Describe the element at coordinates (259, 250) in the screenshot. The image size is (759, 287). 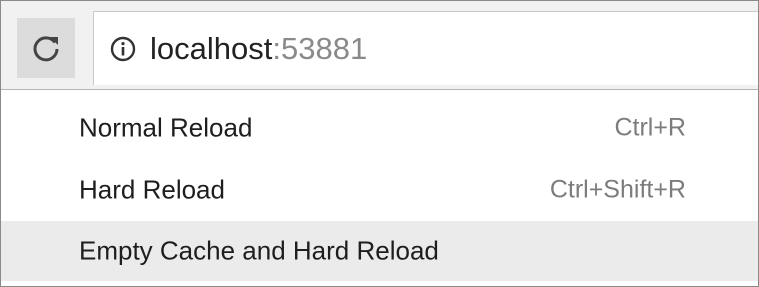
I see `menu-item-label: Empty Cache and Hard Reload` at that location.